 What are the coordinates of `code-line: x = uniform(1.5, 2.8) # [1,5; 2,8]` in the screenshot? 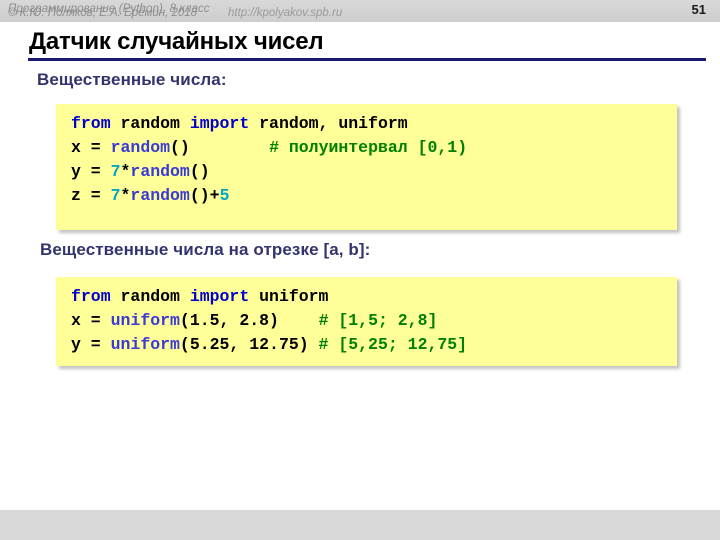 It's located at (374, 321).